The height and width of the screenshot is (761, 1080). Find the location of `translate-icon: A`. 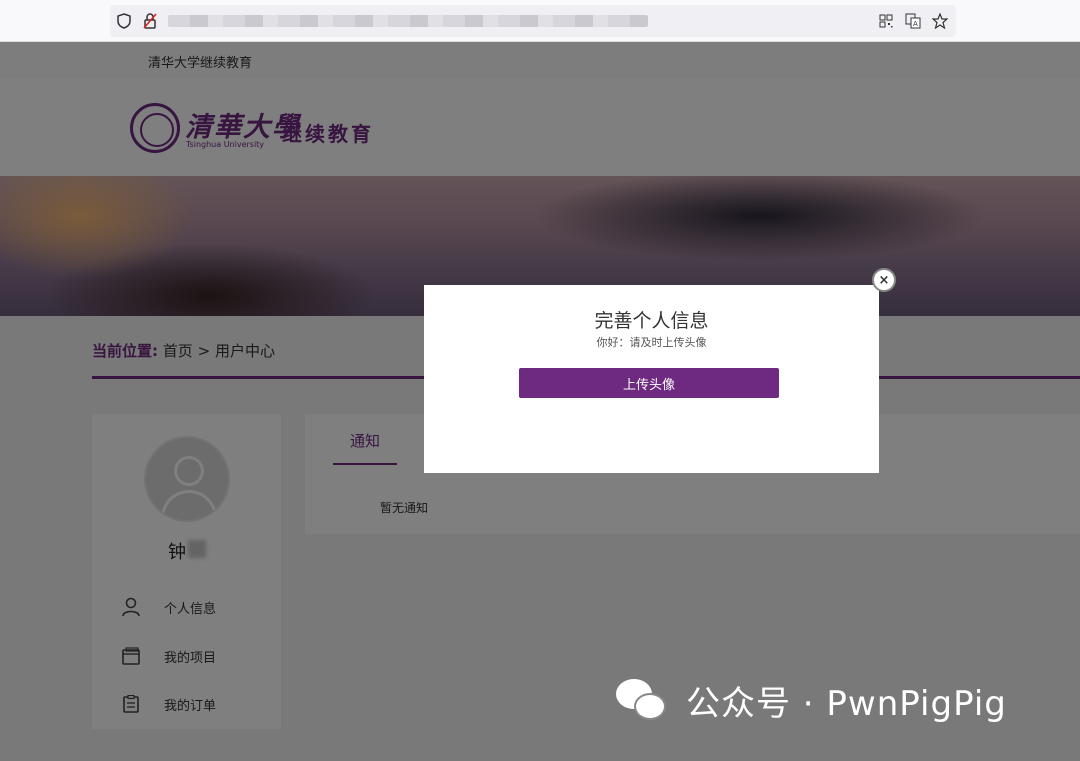

translate-icon: A is located at coordinates (913, 21).